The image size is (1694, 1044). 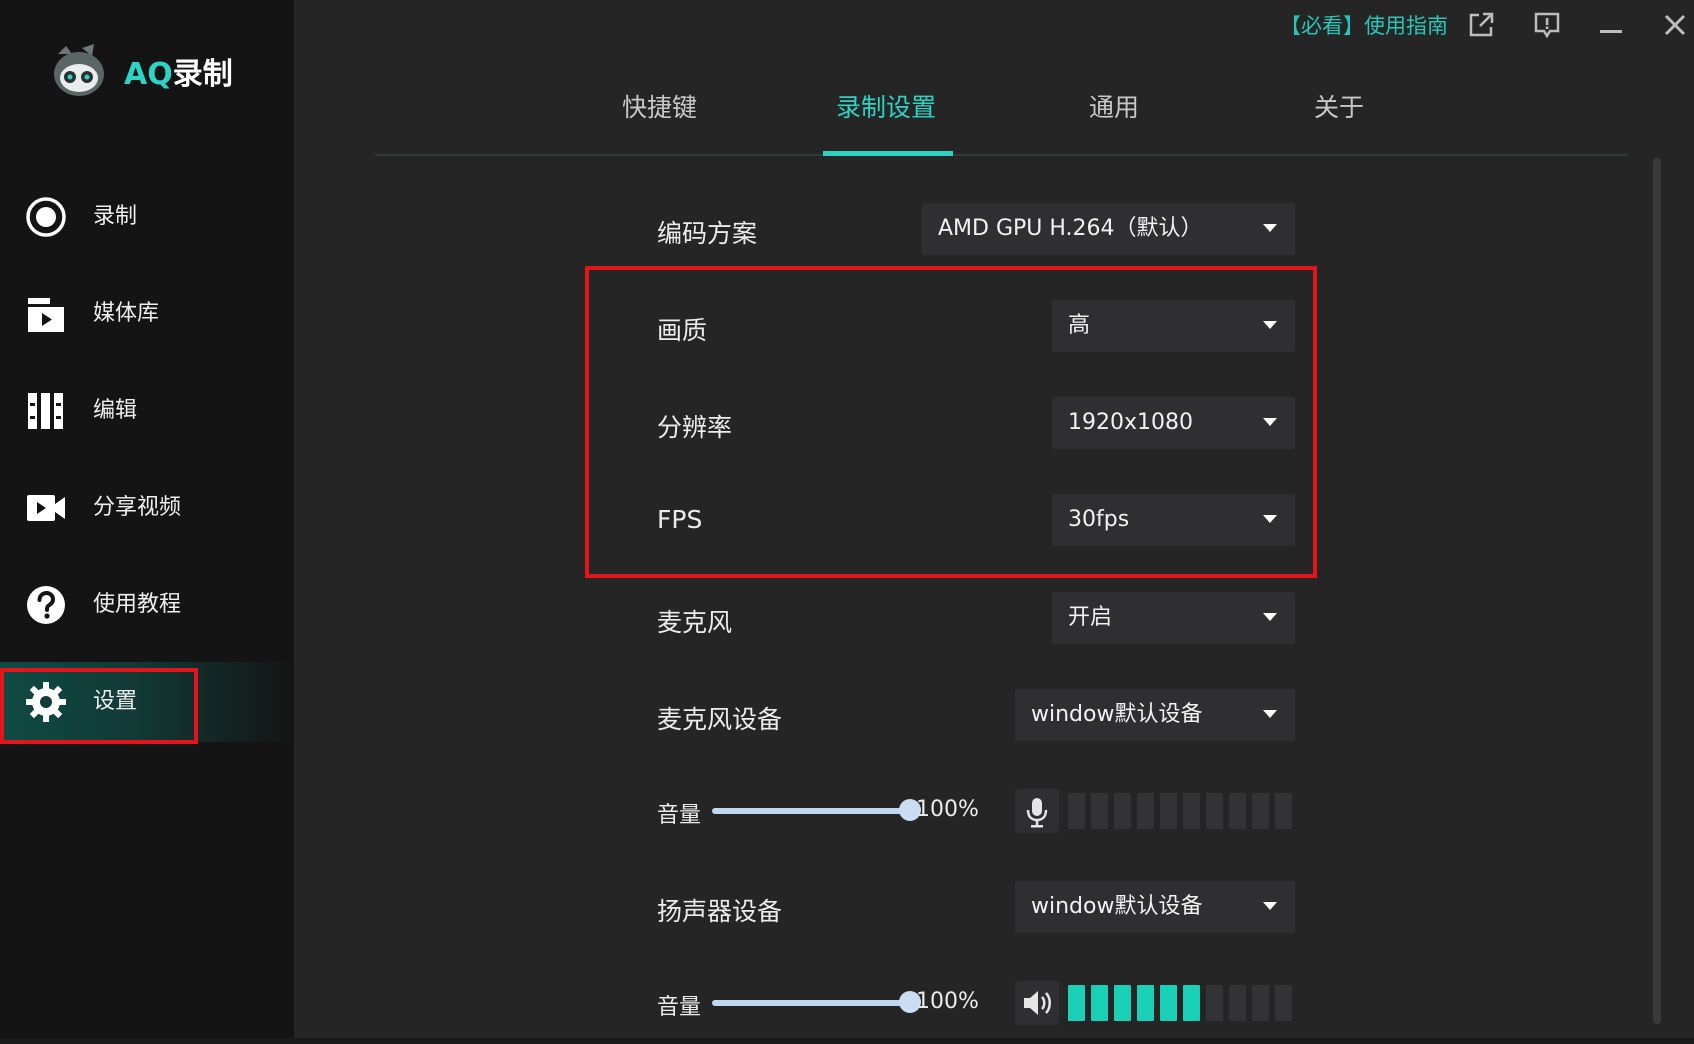 What do you see at coordinates (1117, 906) in the screenshot?
I see `speaker-device-value: window默认设备` at bounding box center [1117, 906].